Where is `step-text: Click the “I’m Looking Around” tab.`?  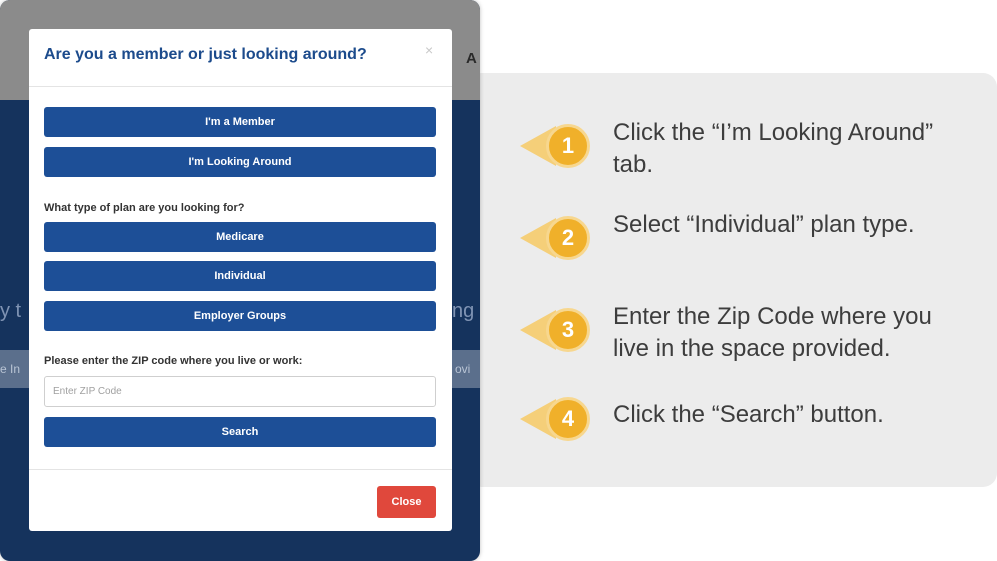 step-text: Click the “I’m Looking Around” tab. is located at coordinates (773, 148).